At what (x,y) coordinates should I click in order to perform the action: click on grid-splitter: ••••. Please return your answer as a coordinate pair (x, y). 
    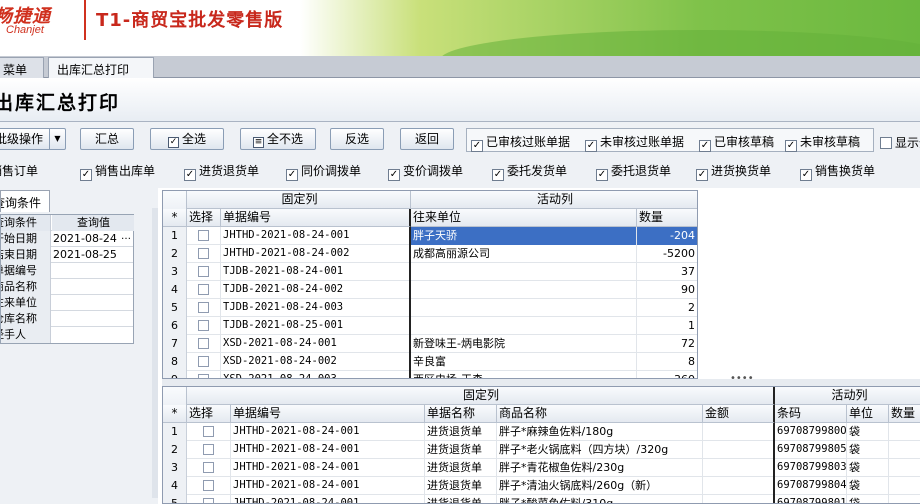
    Looking at the image, I should click on (541, 379).